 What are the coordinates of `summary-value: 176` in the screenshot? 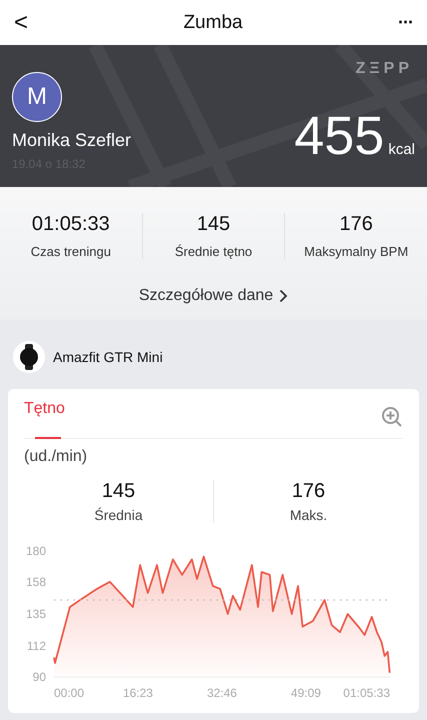 It's located at (309, 491).